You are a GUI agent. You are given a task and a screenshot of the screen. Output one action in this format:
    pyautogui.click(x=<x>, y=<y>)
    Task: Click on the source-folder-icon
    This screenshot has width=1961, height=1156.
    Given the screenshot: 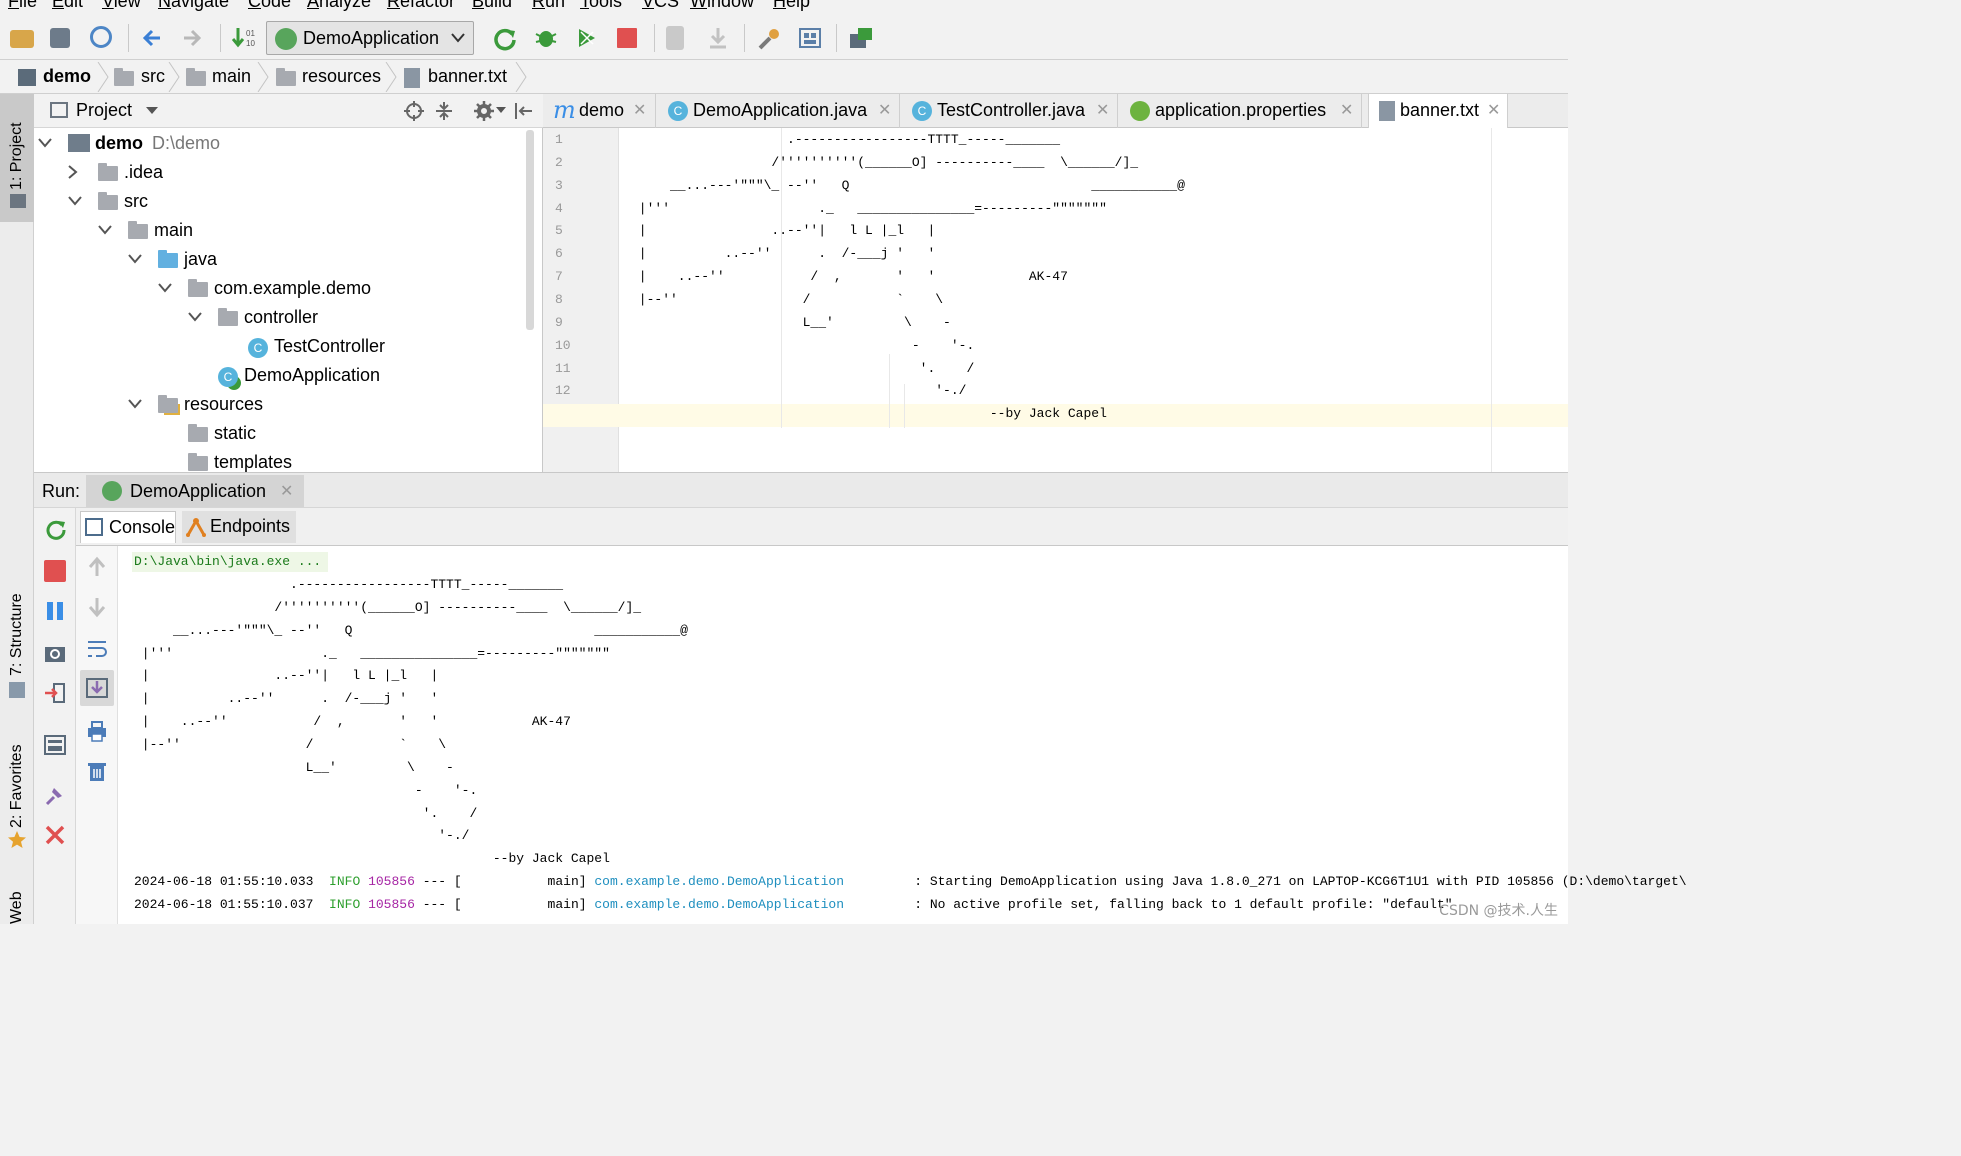 What is the action you would take?
    pyautogui.click(x=168, y=259)
    